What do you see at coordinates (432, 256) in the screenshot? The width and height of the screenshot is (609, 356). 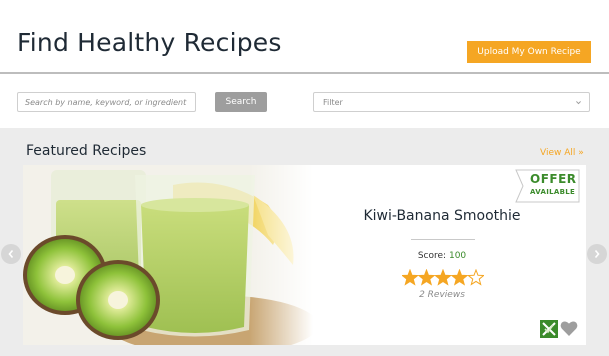 I see `score-label: Score:` at bounding box center [432, 256].